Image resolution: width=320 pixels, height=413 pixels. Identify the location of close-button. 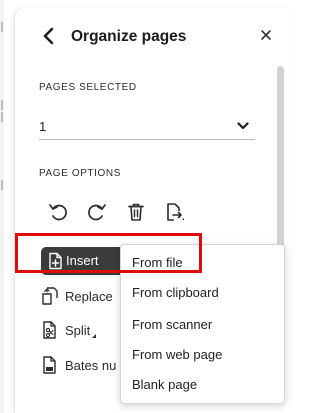
(266, 35).